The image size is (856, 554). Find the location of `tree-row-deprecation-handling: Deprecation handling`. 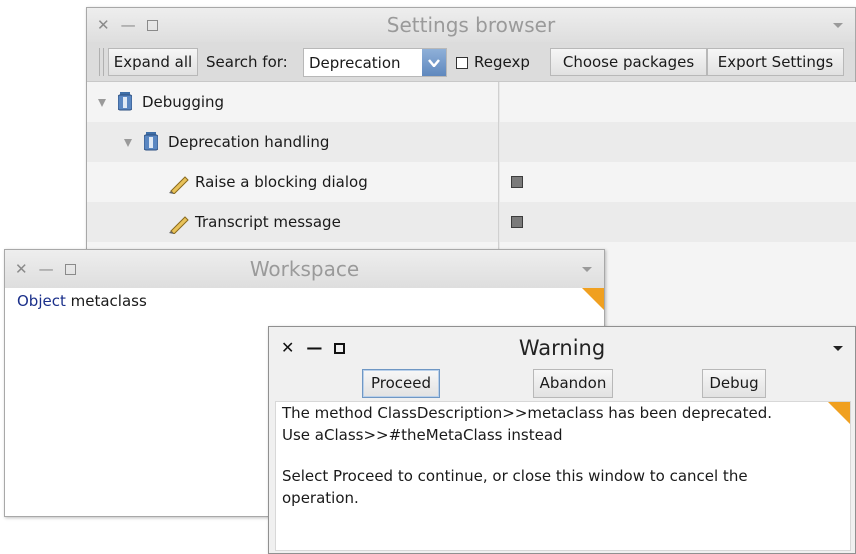

tree-row-deprecation-handling: Deprecation handling is located at coordinates (292, 142).